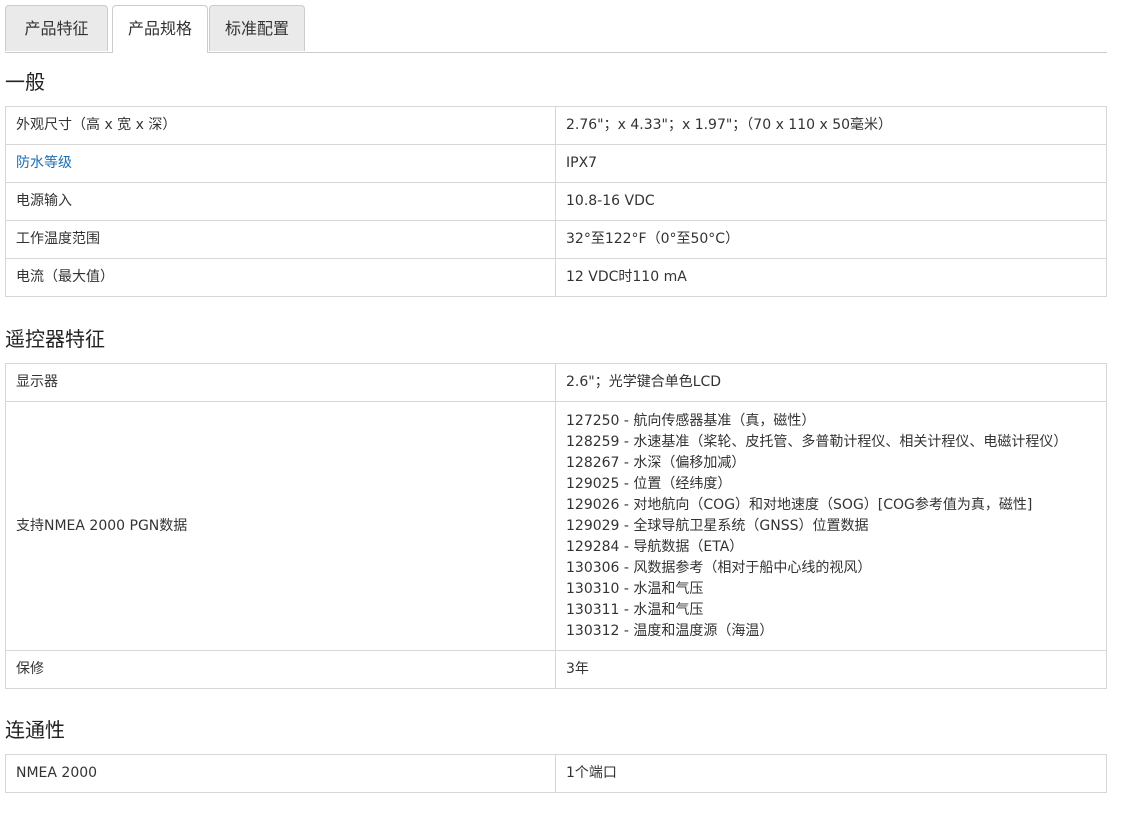  I want to click on table-row: 工作温度范围 32°至122°F（0°至50°C）, so click(556, 239).